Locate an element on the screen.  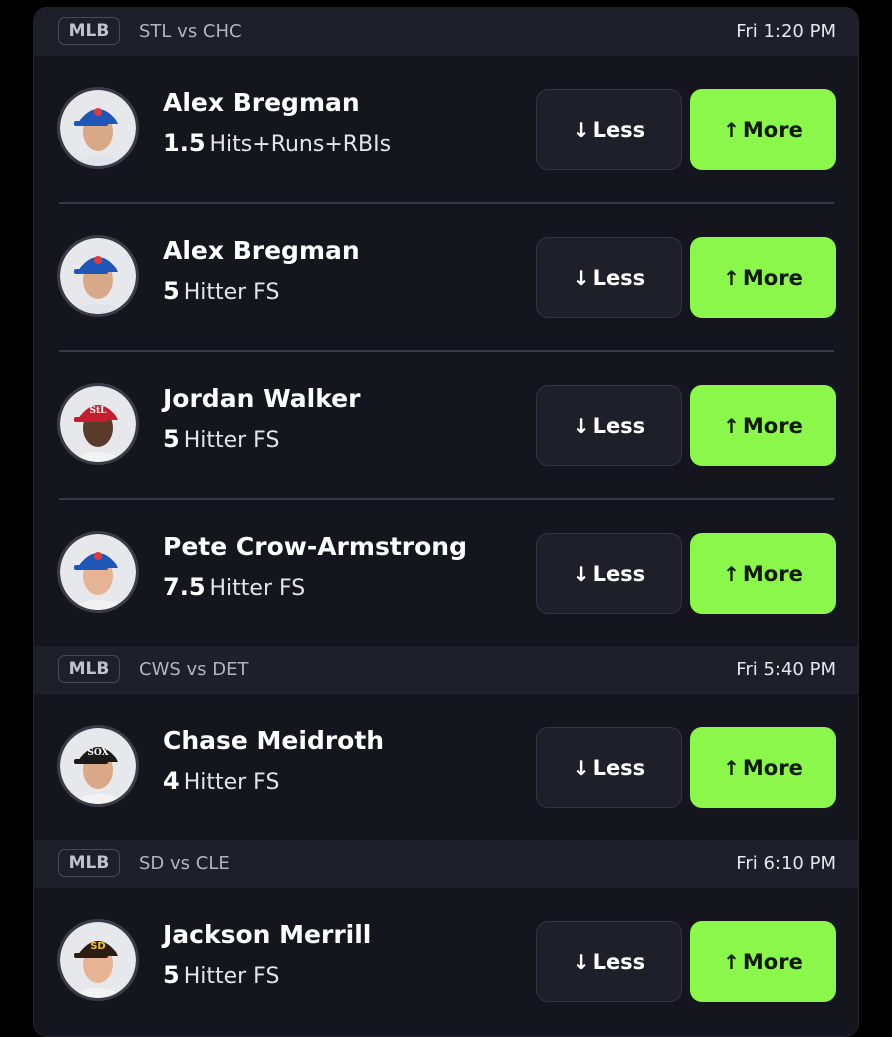
game-header: MLB CWS vs DET Fri 5:40 PM is located at coordinates (446, 670).